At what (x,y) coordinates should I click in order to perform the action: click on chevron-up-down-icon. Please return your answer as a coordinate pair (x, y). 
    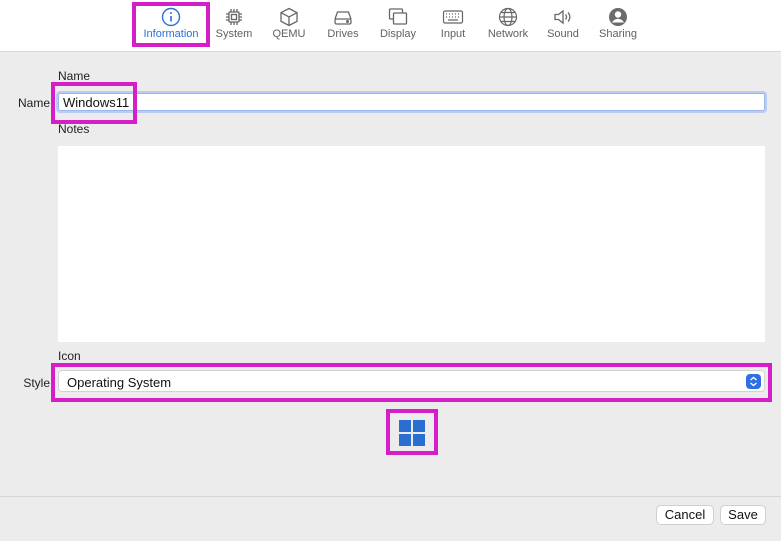
    Looking at the image, I should click on (753, 381).